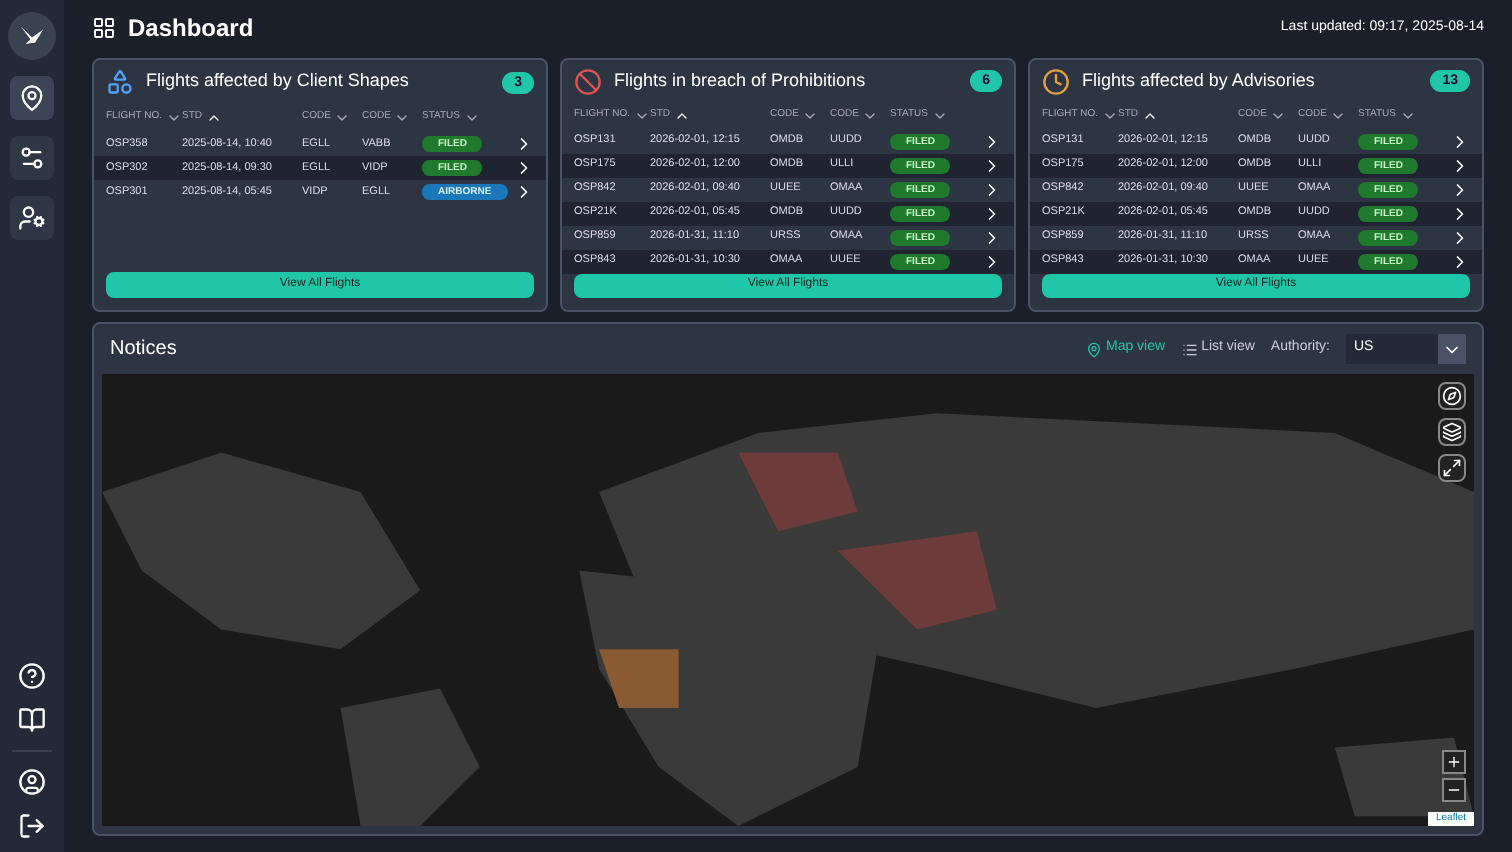 This screenshot has height=852, width=1512. What do you see at coordinates (588, 81) in the screenshot?
I see `prohibition-icon` at bounding box center [588, 81].